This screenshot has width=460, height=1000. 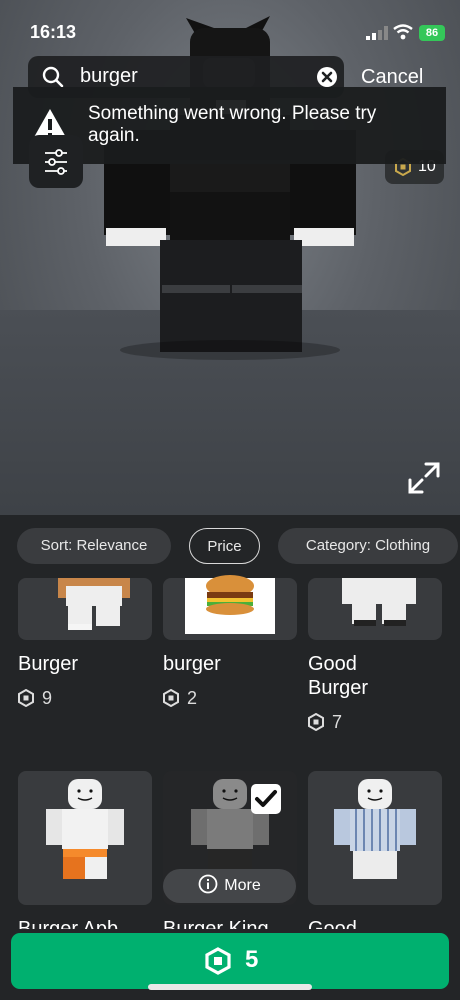 What do you see at coordinates (109, 76) in the screenshot?
I see `search-input: burger` at bounding box center [109, 76].